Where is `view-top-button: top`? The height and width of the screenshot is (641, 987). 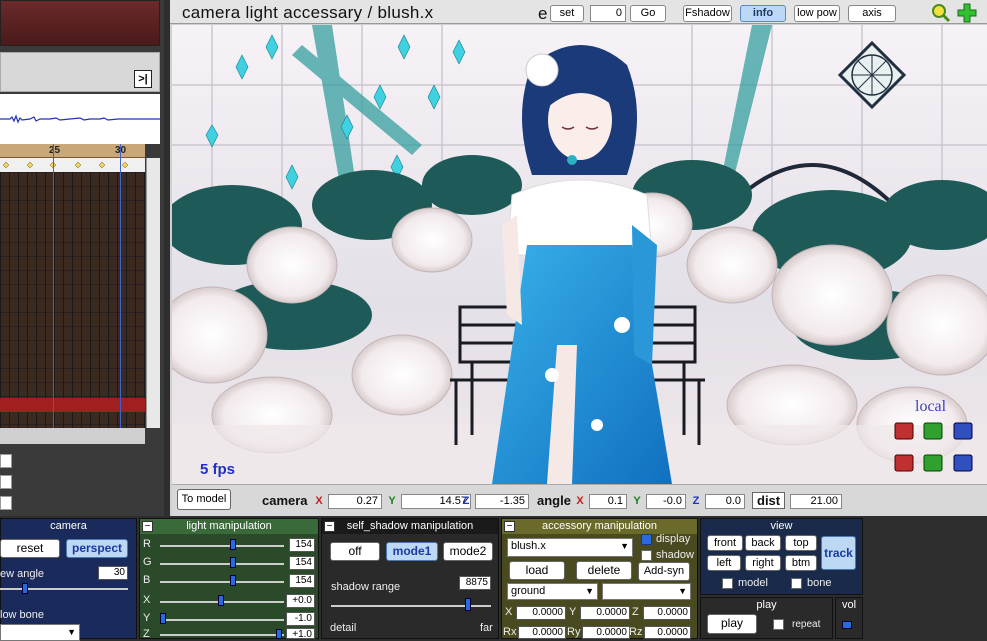 view-top-button: top is located at coordinates (801, 543).